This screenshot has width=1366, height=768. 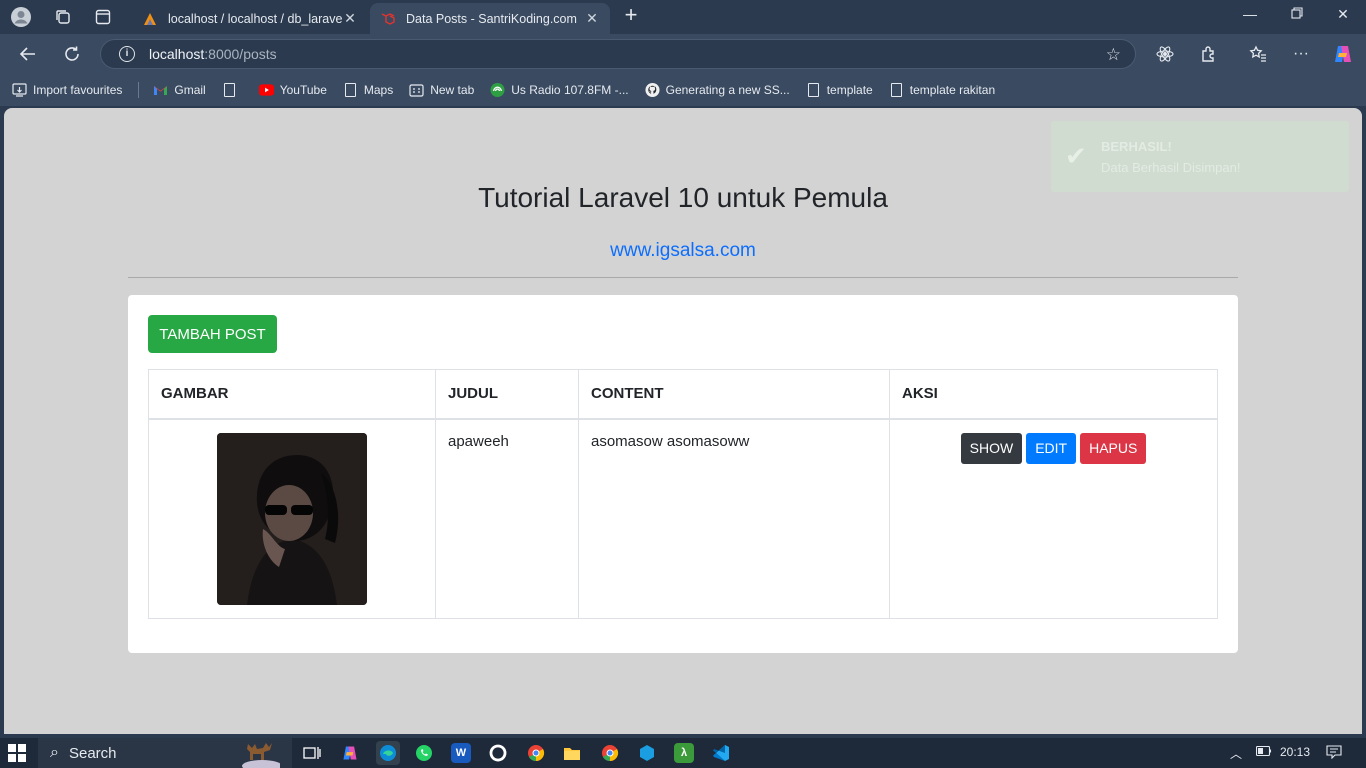 I want to click on bookmark-label: template rakitan, so click(x=952, y=90).